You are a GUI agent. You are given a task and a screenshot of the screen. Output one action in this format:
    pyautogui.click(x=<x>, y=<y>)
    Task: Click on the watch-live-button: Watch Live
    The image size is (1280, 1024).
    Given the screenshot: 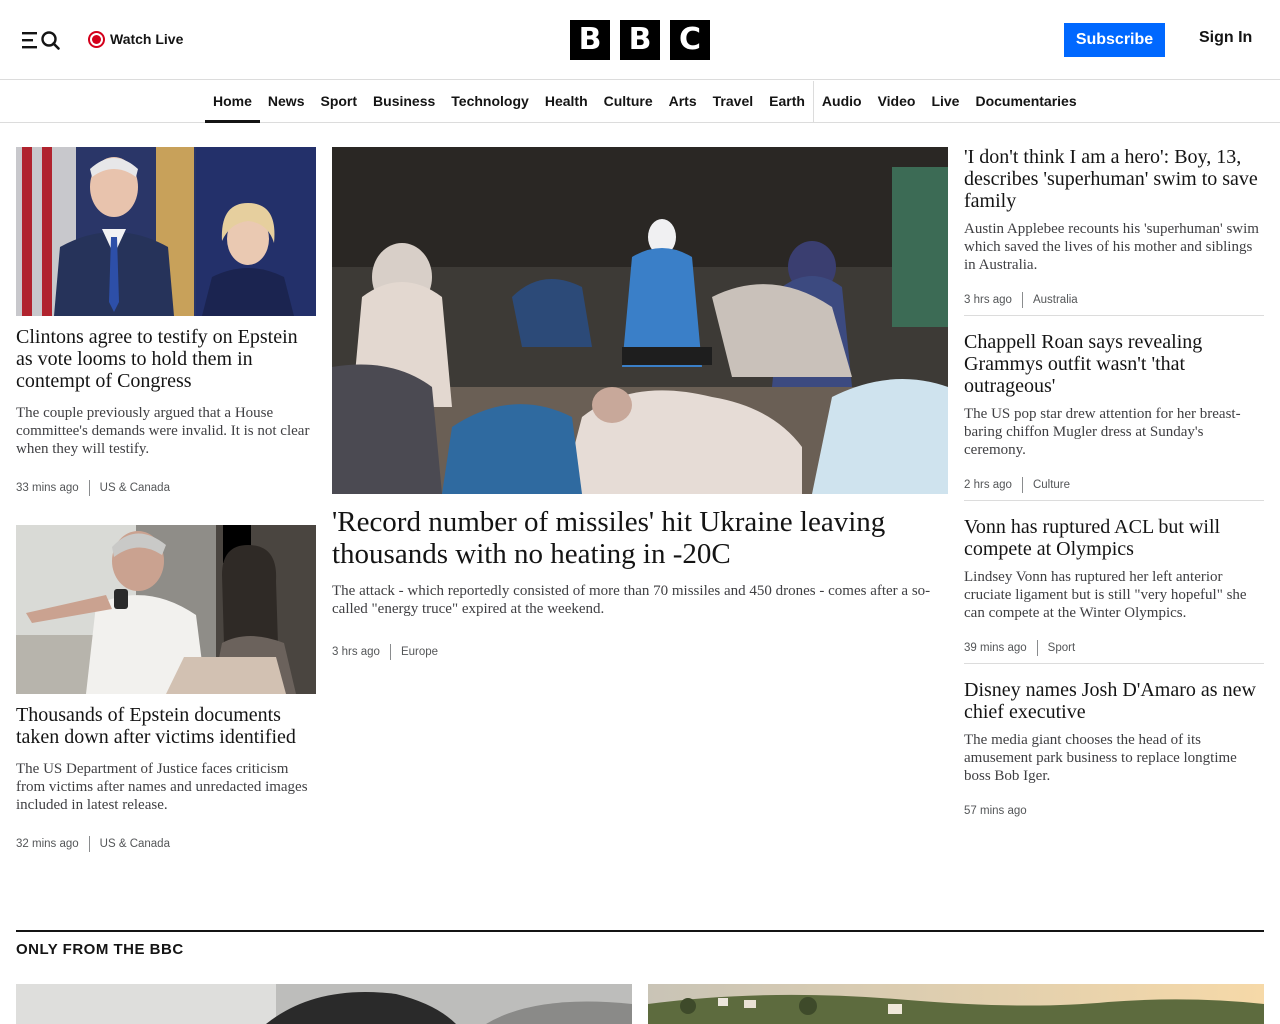 What is the action you would take?
    pyautogui.click(x=135, y=39)
    